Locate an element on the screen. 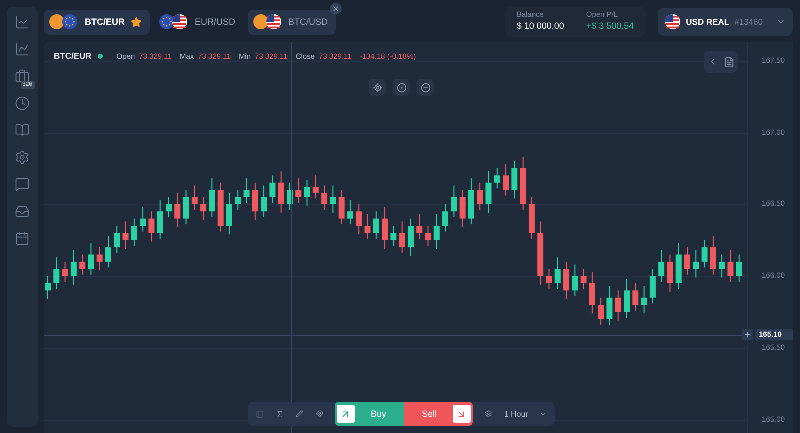 This screenshot has width=800, height=433. close-button is located at coordinates (336, 8).